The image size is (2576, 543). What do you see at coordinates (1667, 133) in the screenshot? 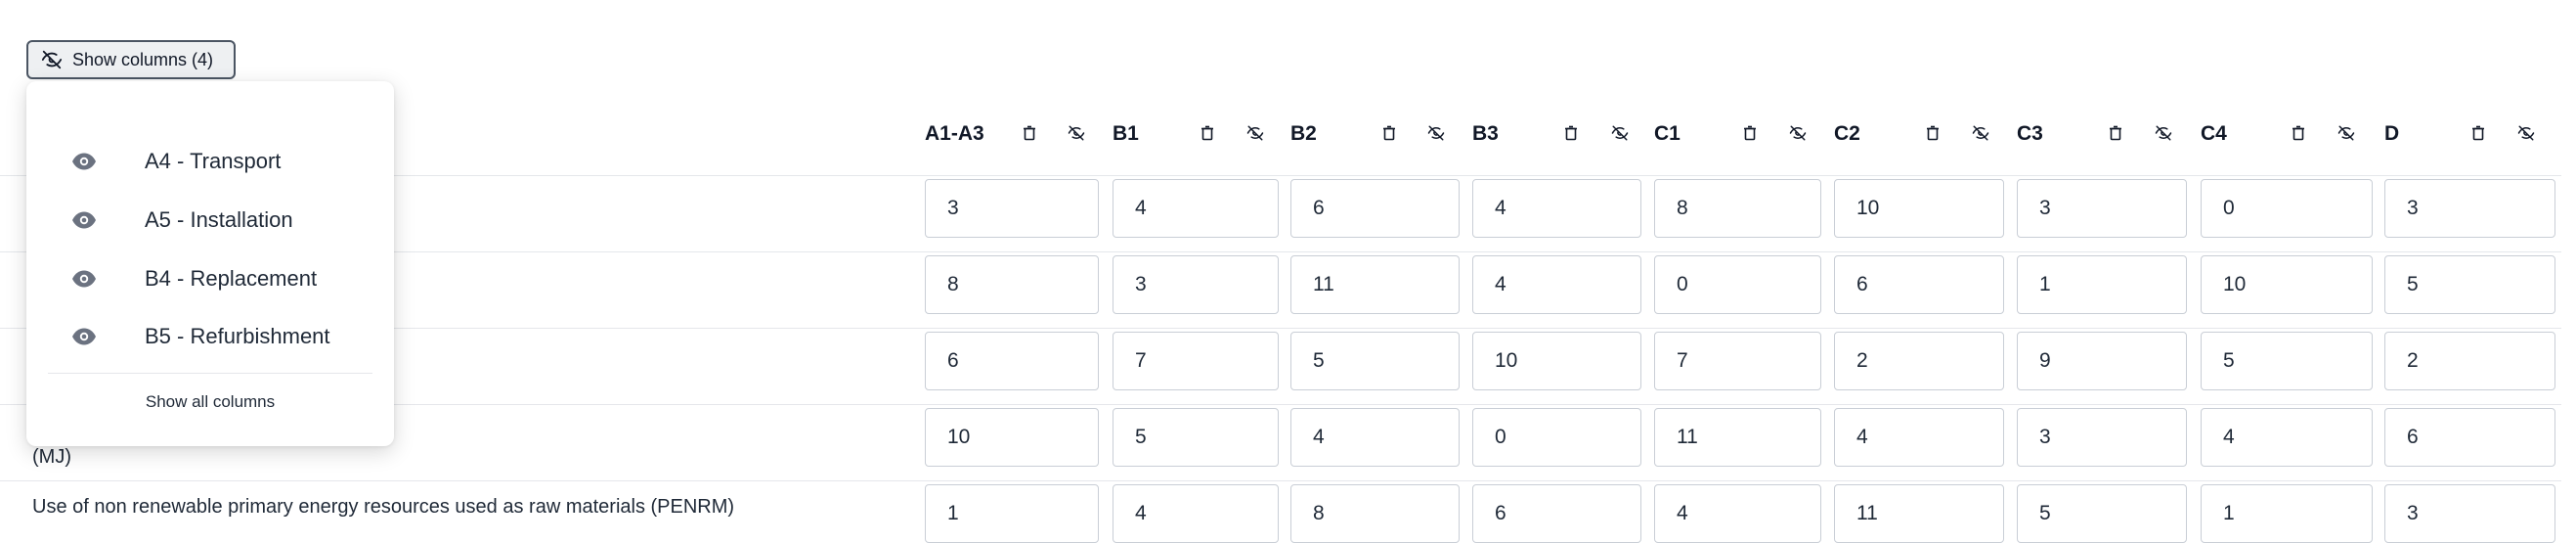
I see `column-header-c1: C1` at bounding box center [1667, 133].